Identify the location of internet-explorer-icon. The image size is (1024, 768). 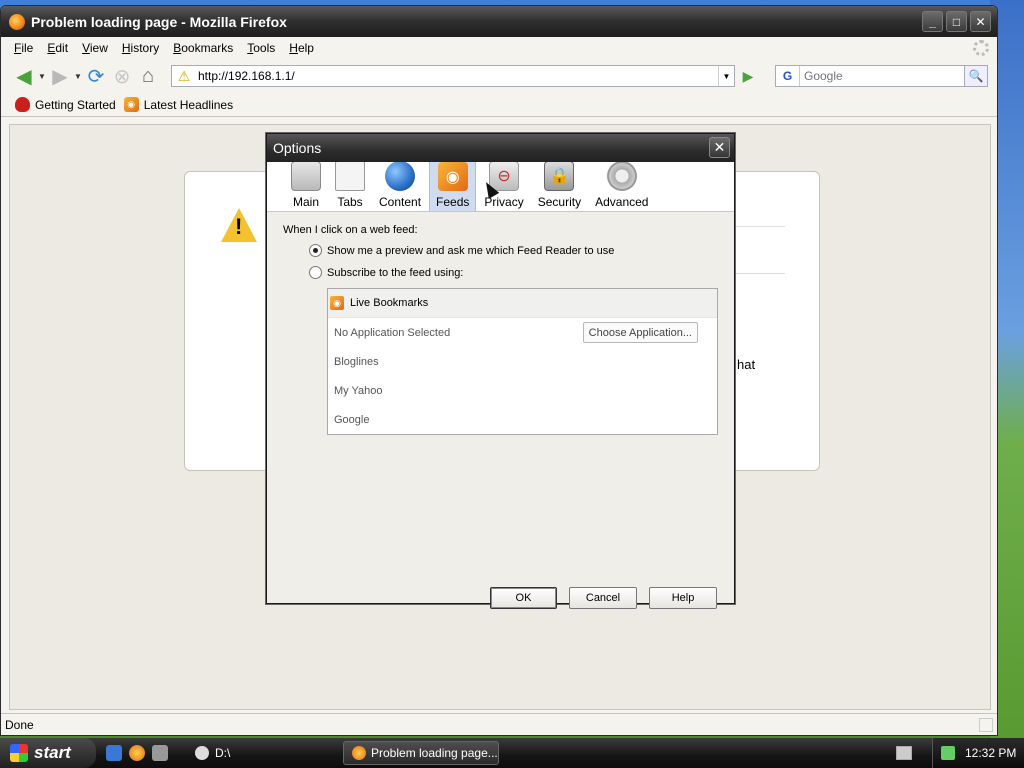
(114, 753).